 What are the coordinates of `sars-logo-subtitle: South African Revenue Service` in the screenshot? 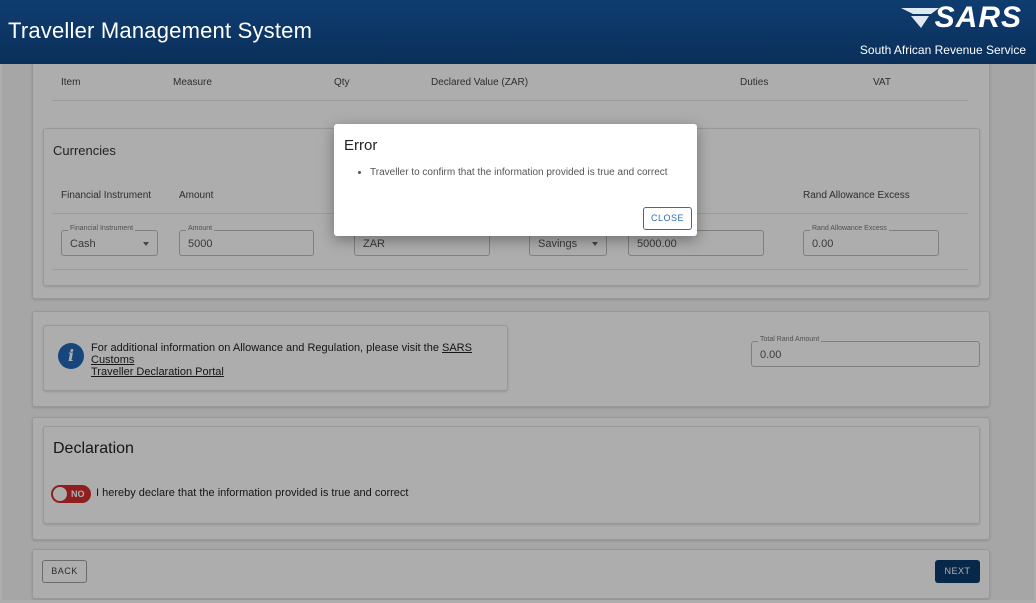 It's located at (942, 50).